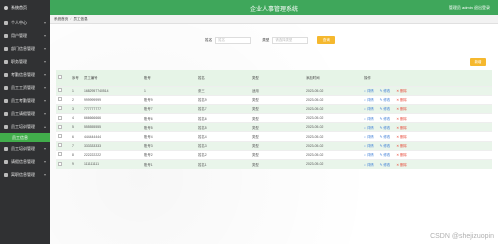 This screenshot has width=498, height=244. What do you see at coordinates (427, 127) in the screenshot?
I see `cell-actions: ⌕ 详情 ✎ 修改 ✕ 删除` at bounding box center [427, 127].